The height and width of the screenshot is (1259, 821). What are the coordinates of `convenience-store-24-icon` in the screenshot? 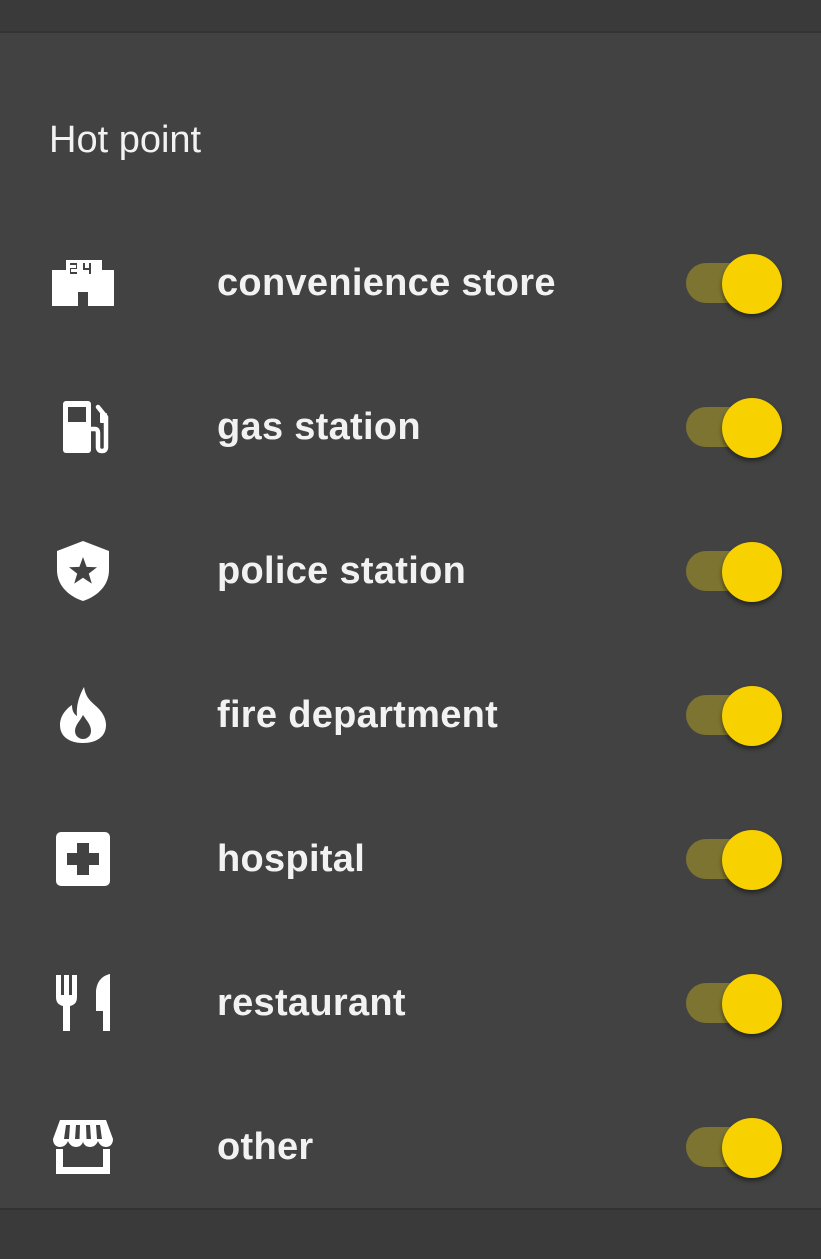 It's located at (83, 283).